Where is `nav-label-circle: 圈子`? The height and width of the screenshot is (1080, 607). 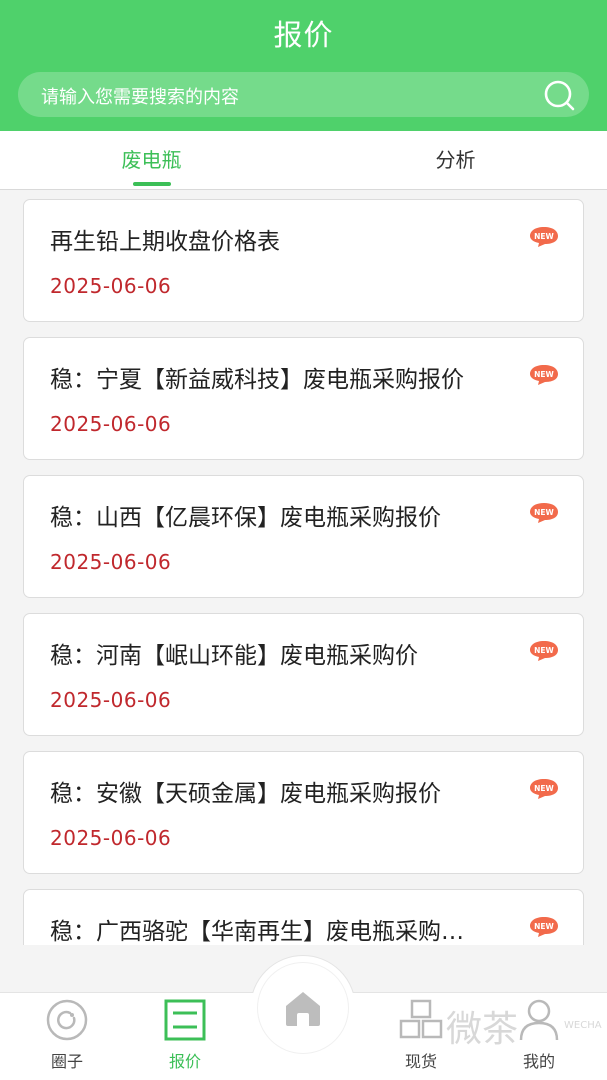 nav-label-circle: 圈子 is located at coordinates (66, 1061).